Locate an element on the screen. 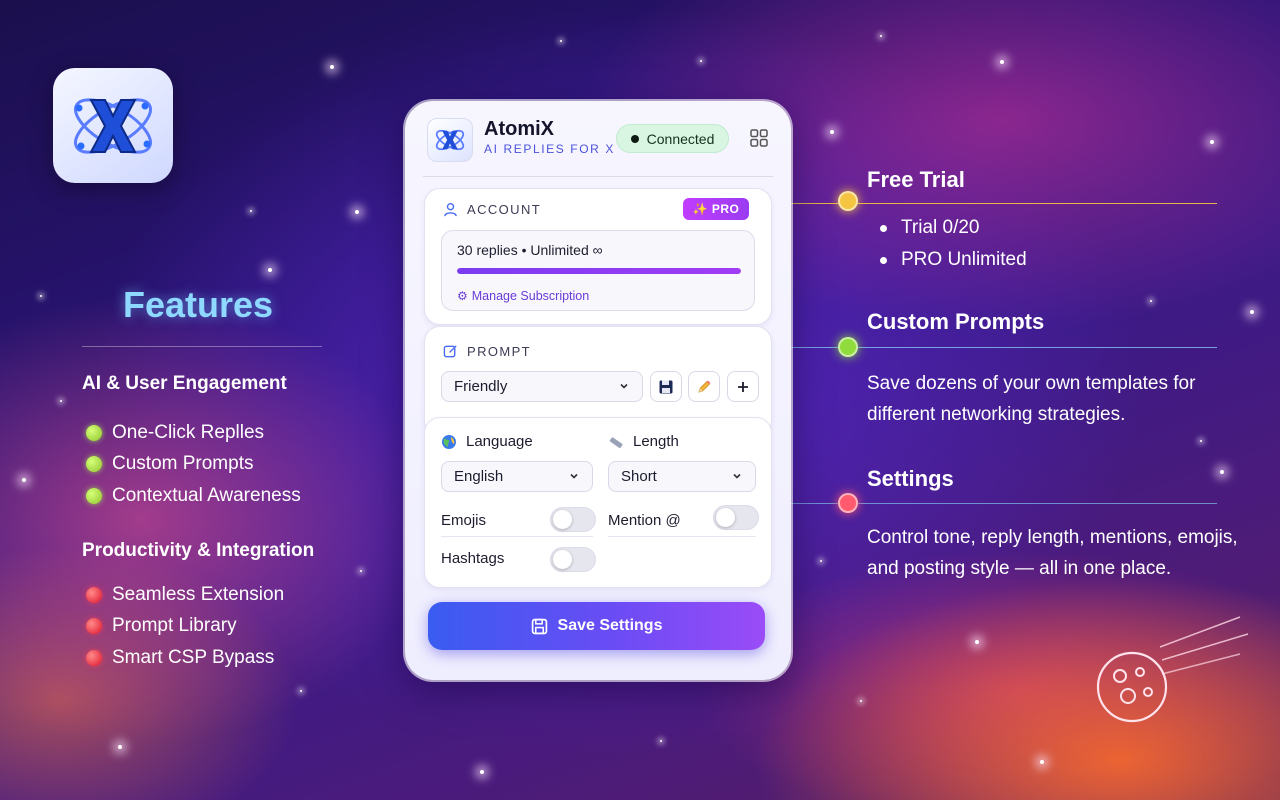 The height and width of the screenshot is (800, 1280). custom-prompts-node is located at coordinates (848, 347).